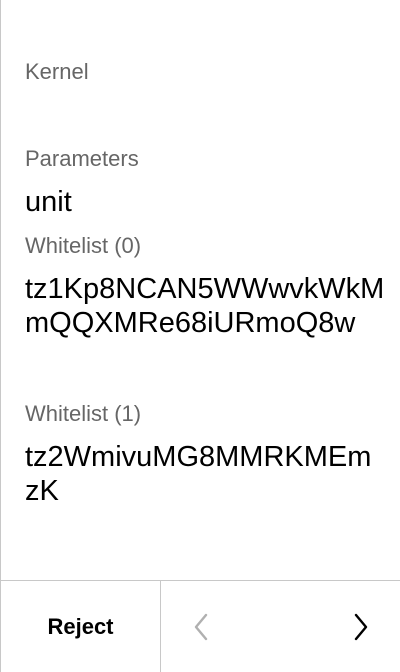  I want to click on whitelist-0-value: tz1Kp8NCAN5WWwvkWkMmQQXMRe68iURmoQ8w, so click(205, 306).